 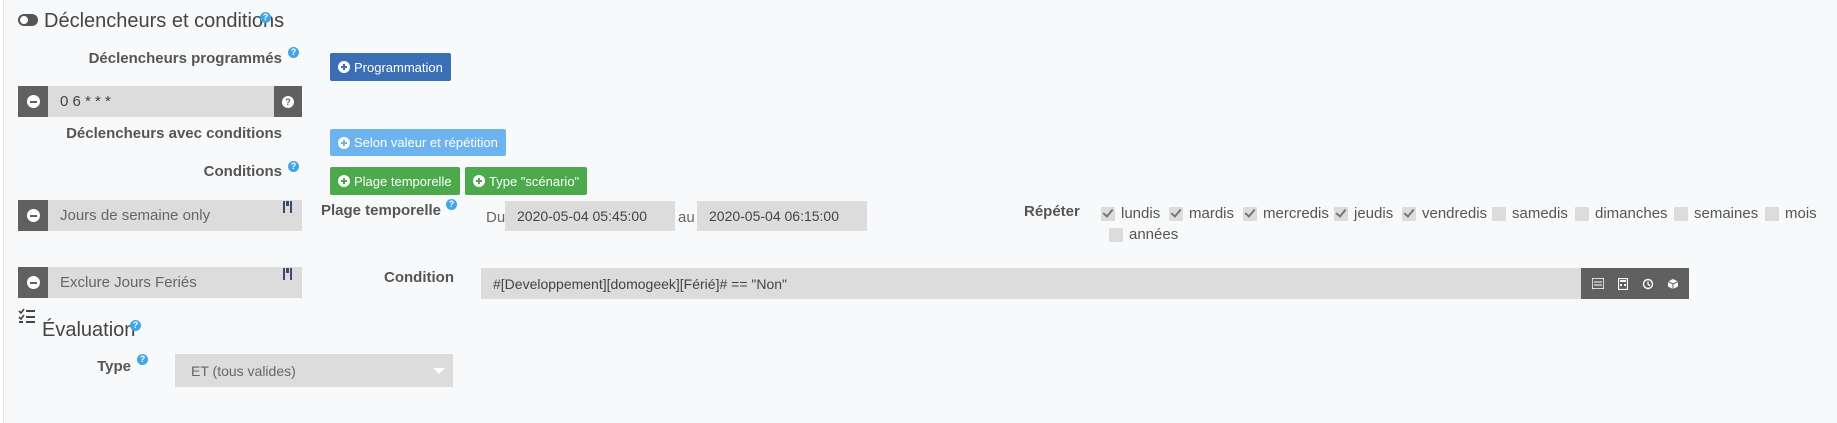 I want to click on toggle-icon, so click(x=28, y=20).